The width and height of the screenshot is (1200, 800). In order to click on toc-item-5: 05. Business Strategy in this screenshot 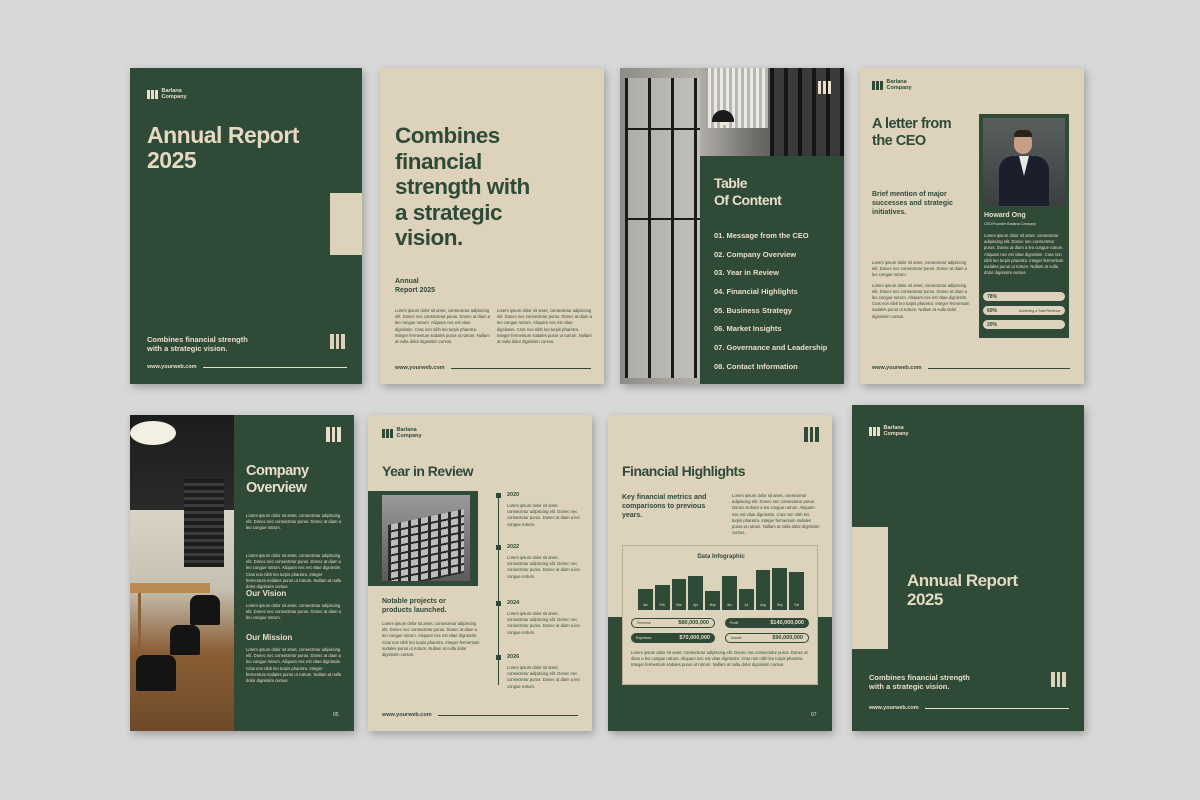, I will do `click(753, 310)`.